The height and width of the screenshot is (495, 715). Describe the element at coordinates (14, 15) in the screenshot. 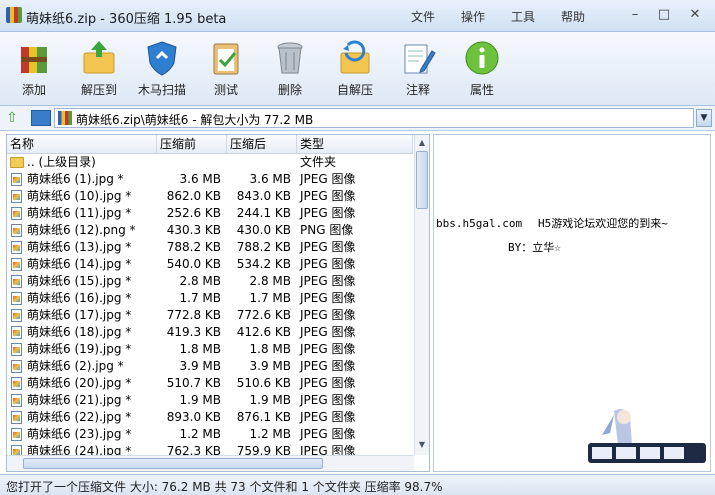

I see `app-zip-icon` at that location.